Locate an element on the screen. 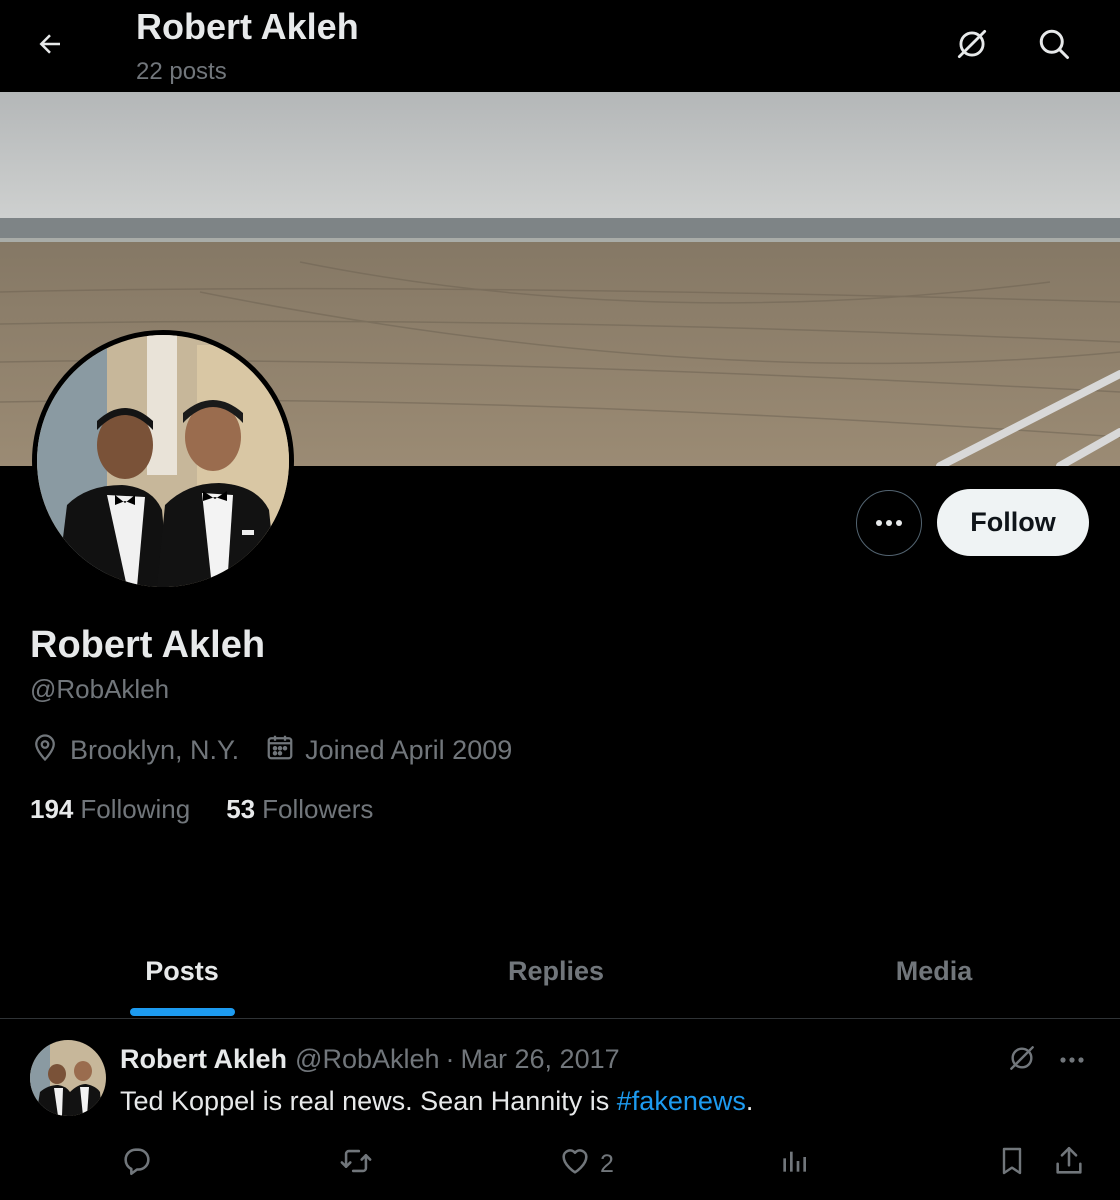  joined-text: Joined April 2009 is located at coordinates (409, 750).